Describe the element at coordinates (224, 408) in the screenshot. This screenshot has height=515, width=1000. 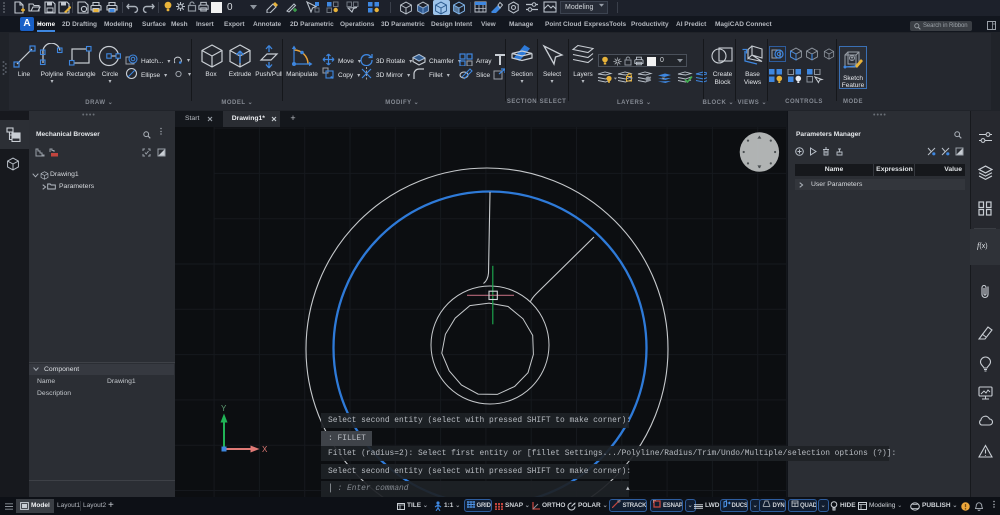
I see `svg-text: Y` at that location.